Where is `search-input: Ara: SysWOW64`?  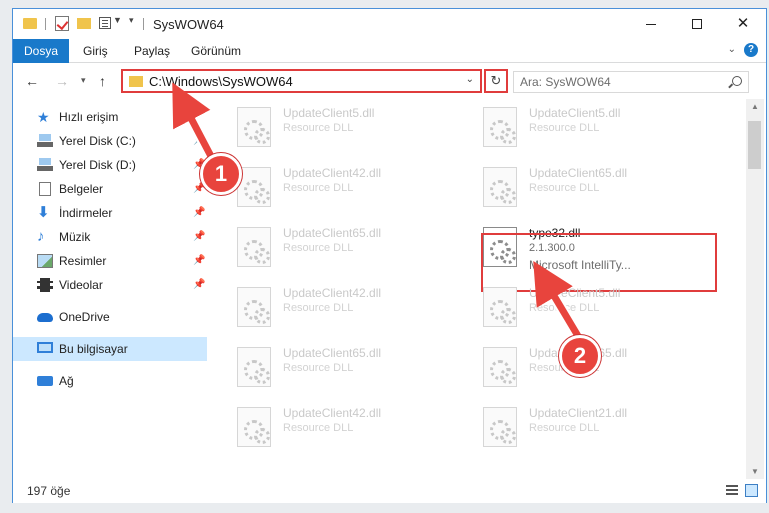 search-input: Ara: SysWOW64 is located at coordinates (631, 82).